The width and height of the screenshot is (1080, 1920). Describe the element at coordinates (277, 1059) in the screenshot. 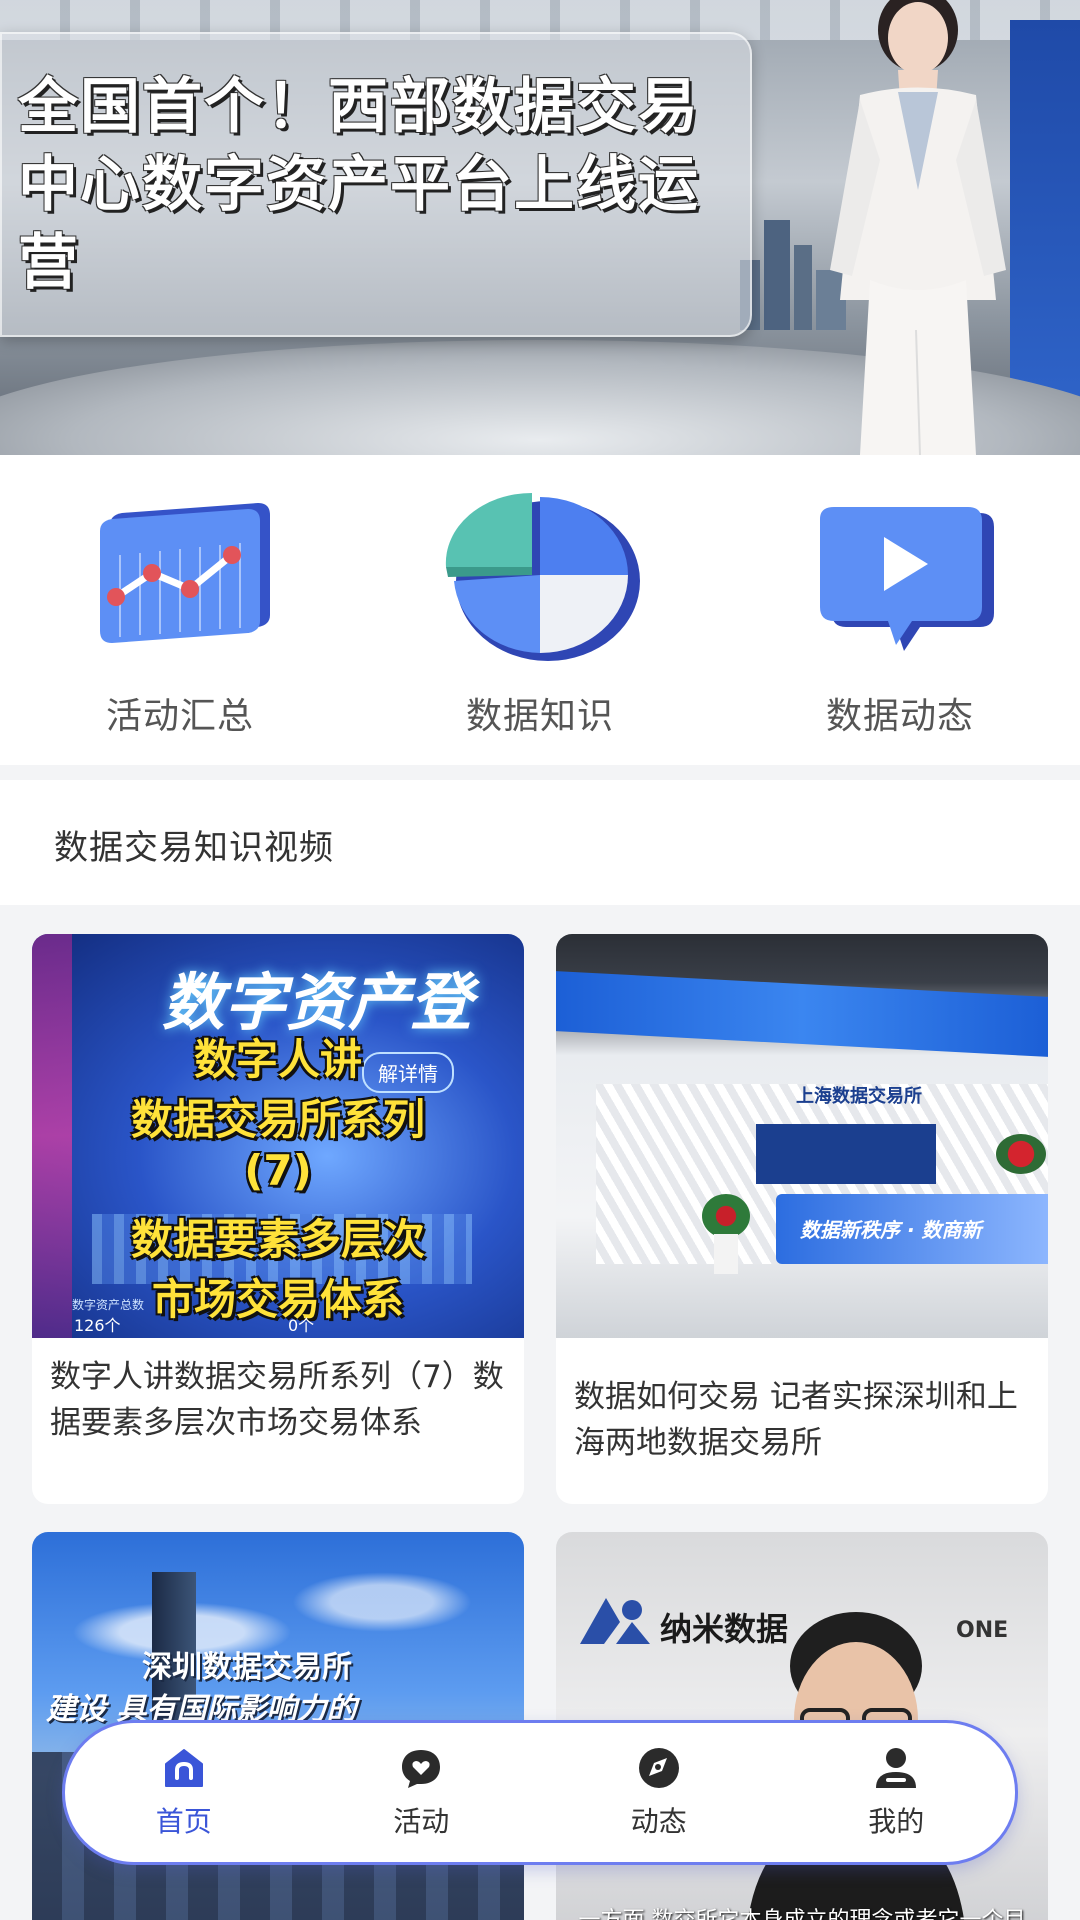

I see `thumb-line: 数字人讲` at that location.